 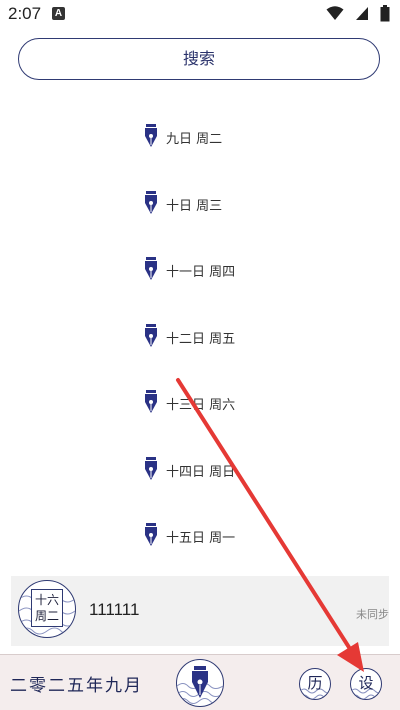 I want to click on battery-icon, so click(x=385, y=13).